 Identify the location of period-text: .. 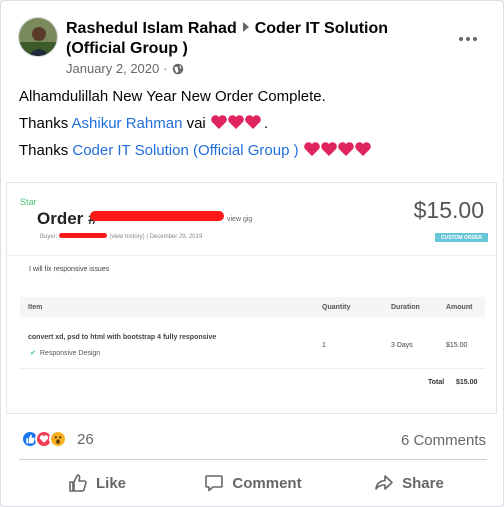
(266, 123).